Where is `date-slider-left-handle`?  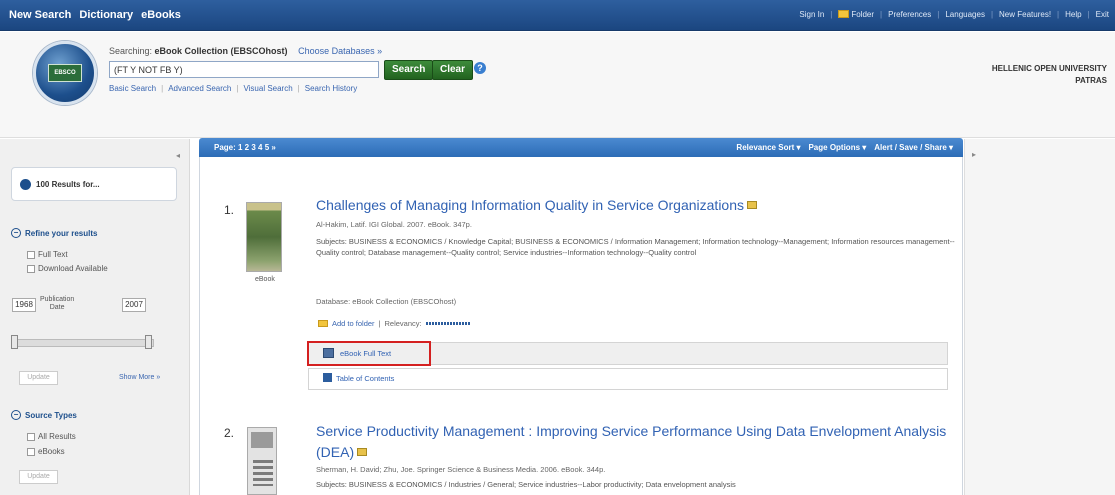 date-slider-left-handle is located at coordinates (14, 342).